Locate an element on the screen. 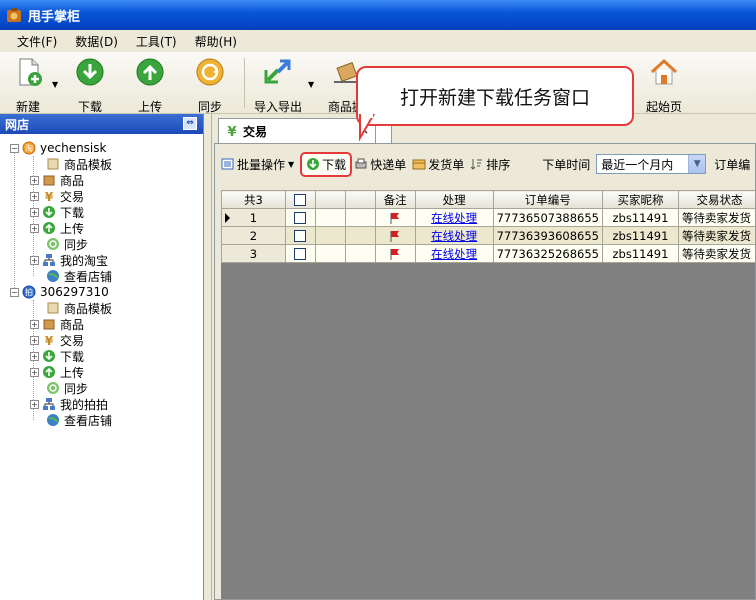 This screenshot has height=600, width=756. menu-bar: 文件(F) 数据(D) 工具(T) 帮助(H) is located at coordinates (378, 41).